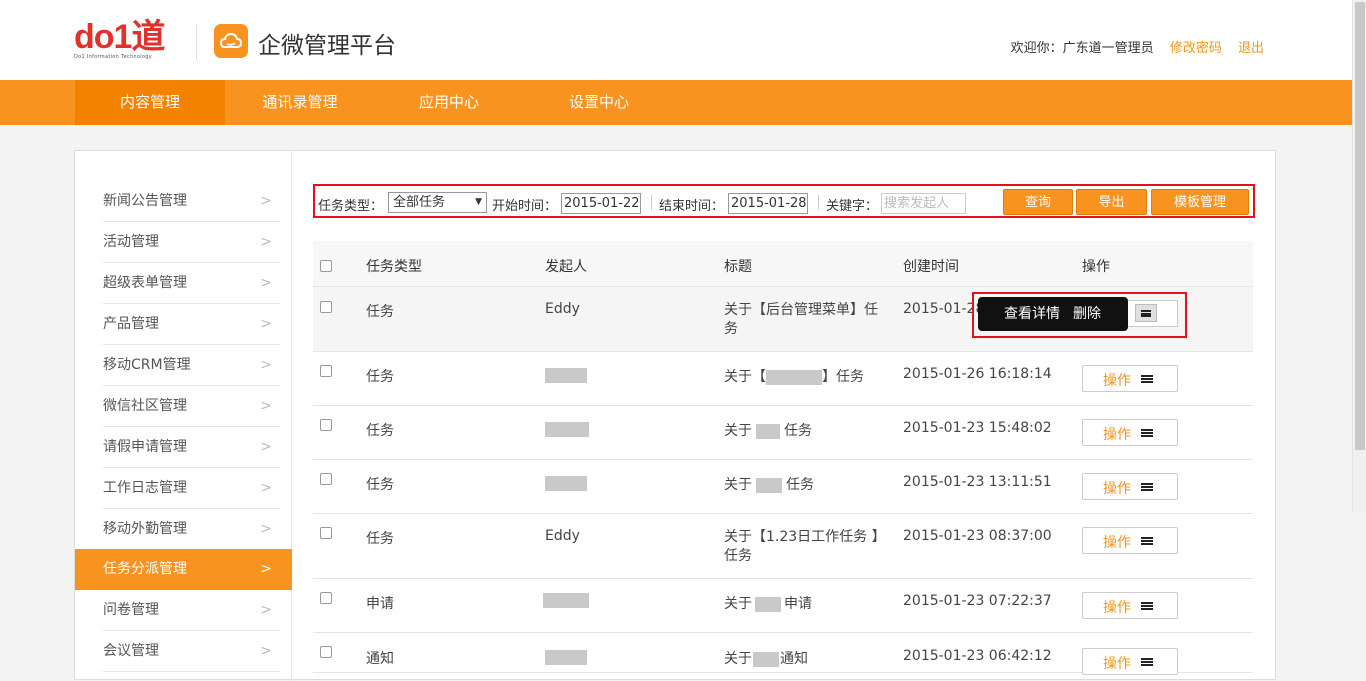  I want to click on template-management-button: 模板管理, so click(1200, 202).